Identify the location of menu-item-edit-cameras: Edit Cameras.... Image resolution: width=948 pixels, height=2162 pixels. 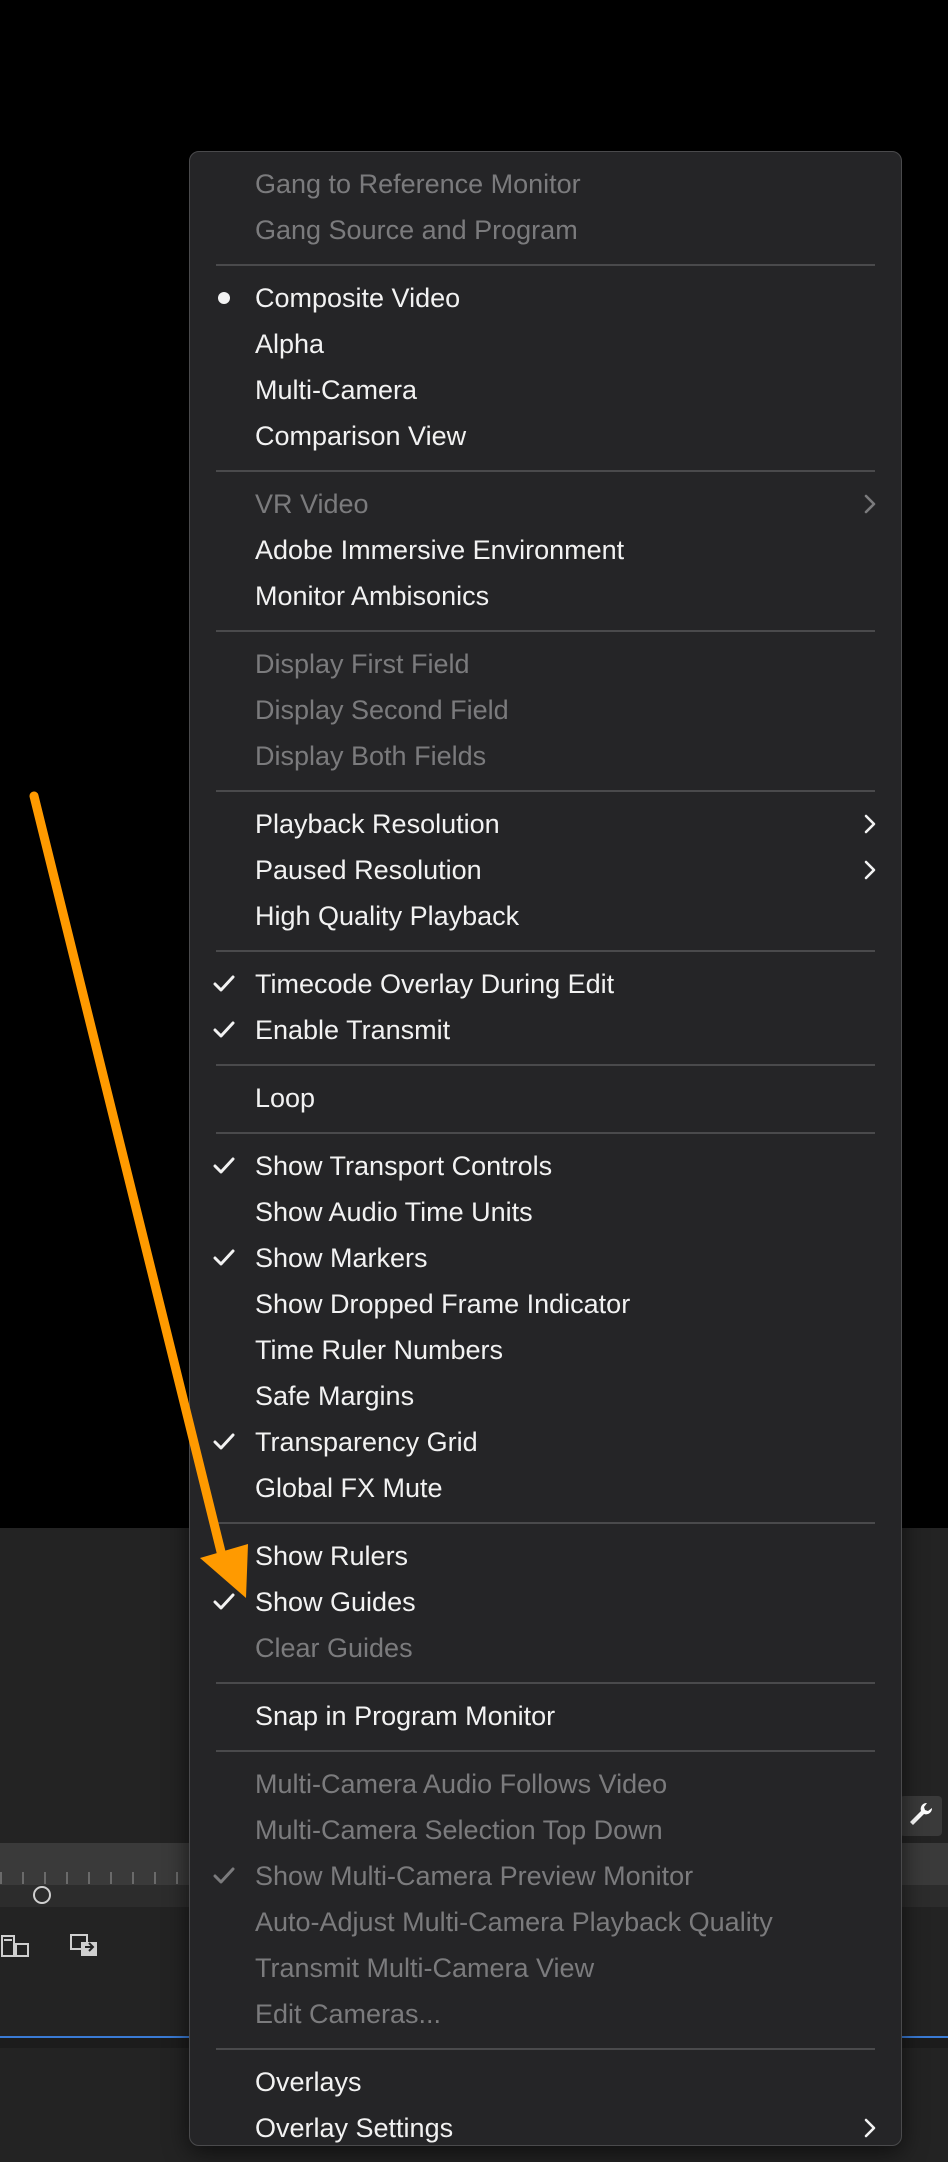
(545, 2014).